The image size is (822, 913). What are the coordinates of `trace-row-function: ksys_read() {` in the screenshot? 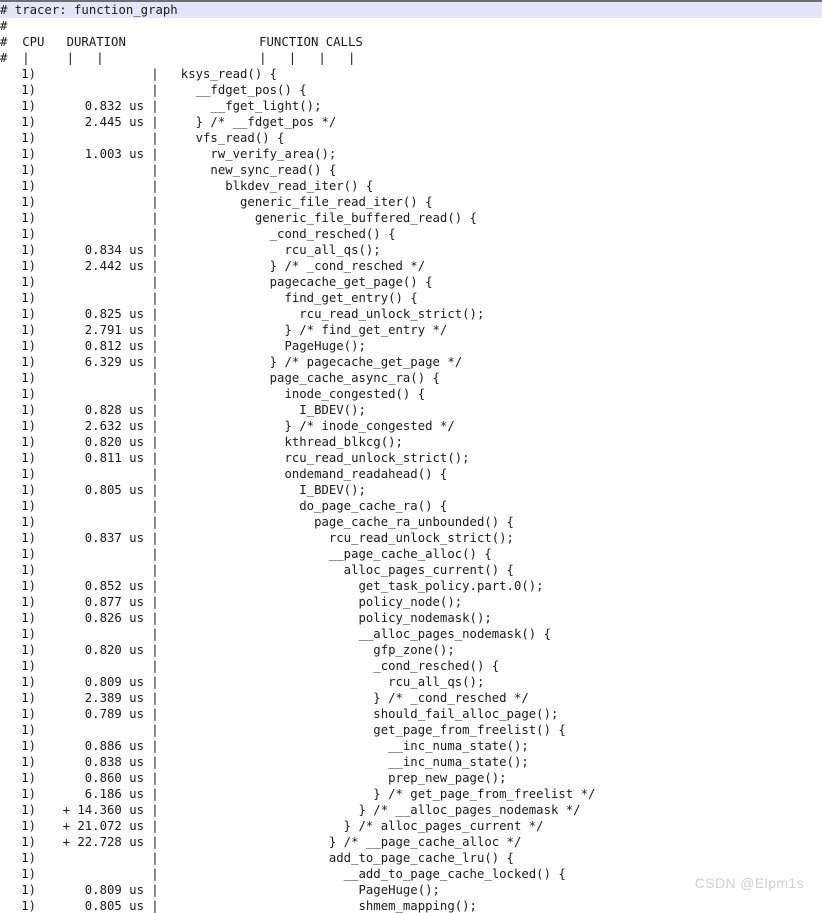 It's located at (222, 74).